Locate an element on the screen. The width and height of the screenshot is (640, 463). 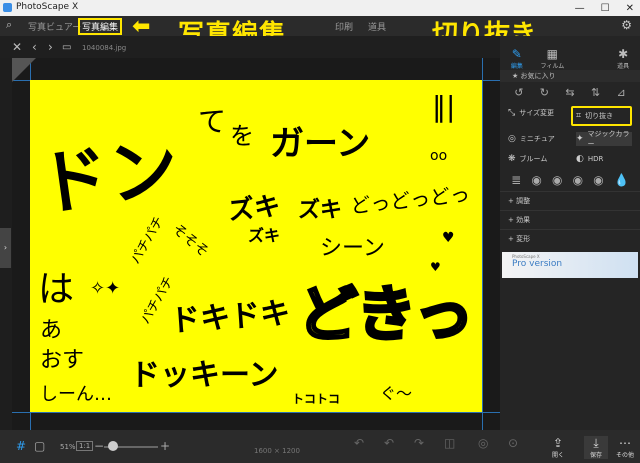
menu-photo-viewer: 写真ビュアー is located at coordinates (54, 26).